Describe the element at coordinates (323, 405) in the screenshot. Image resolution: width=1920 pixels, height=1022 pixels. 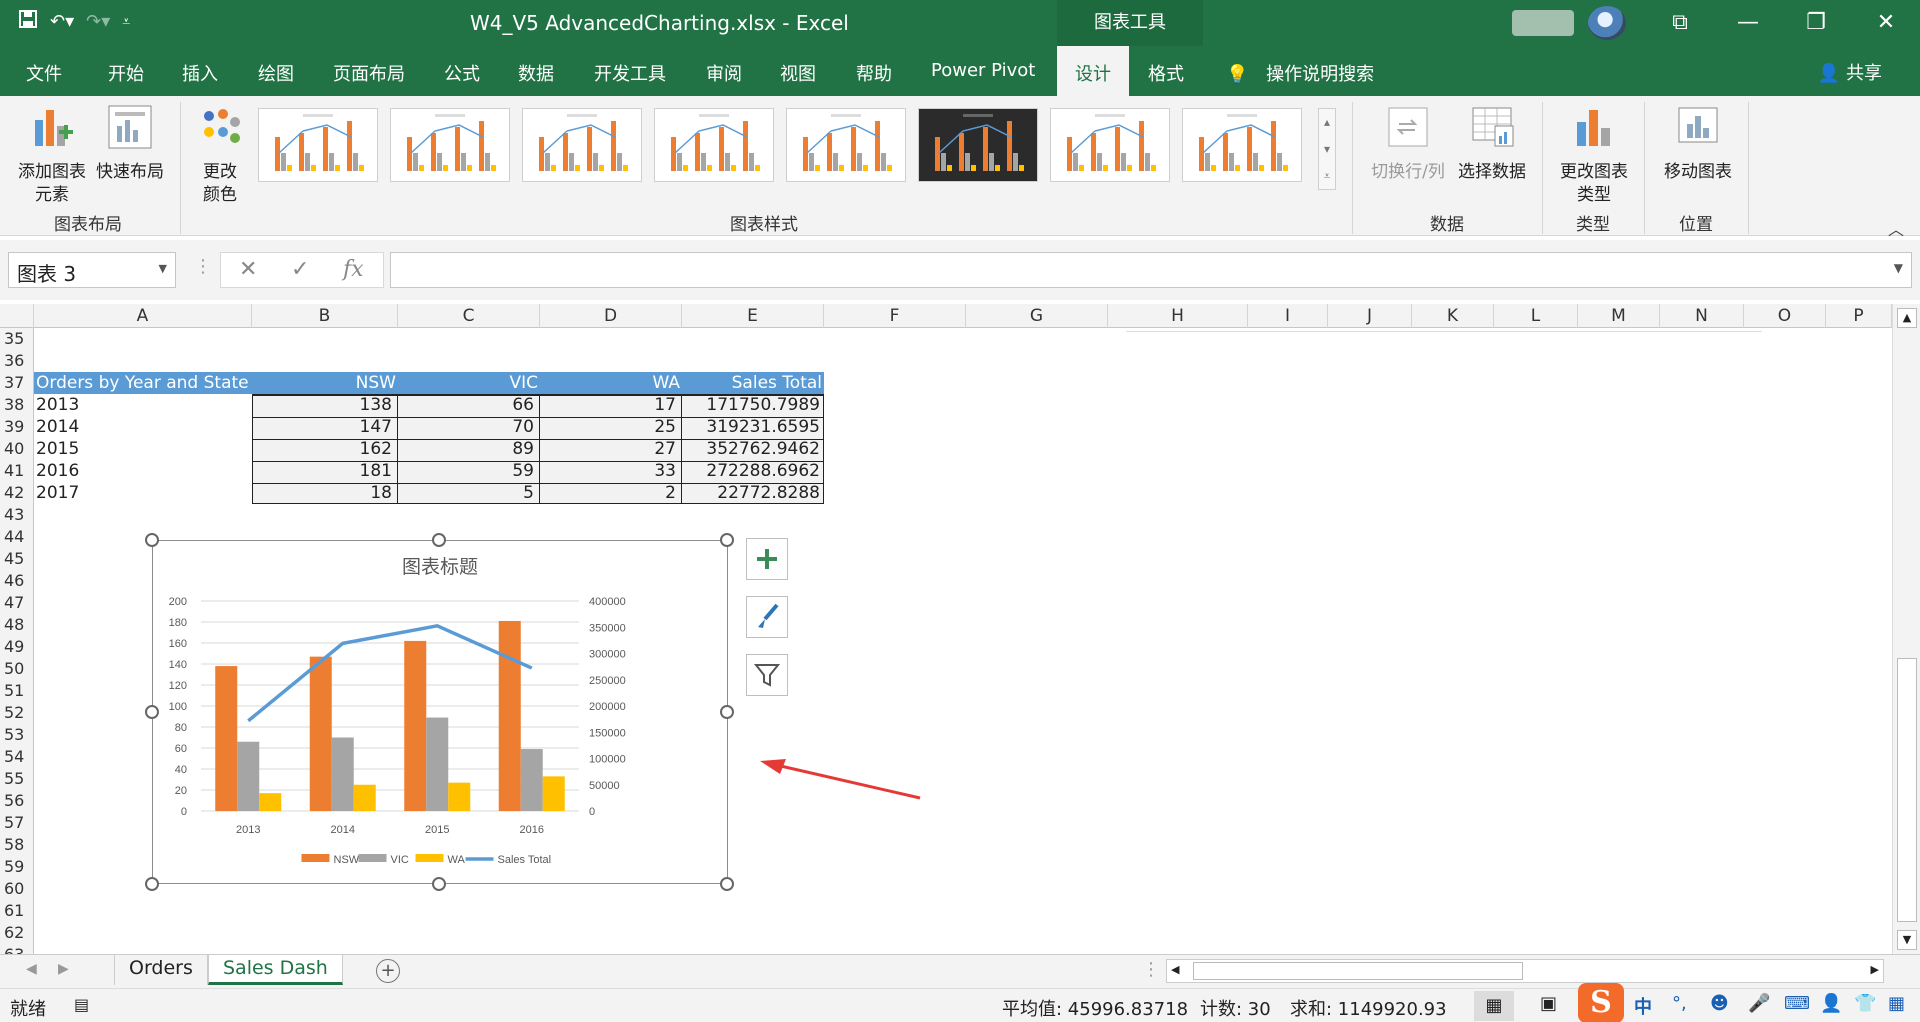
I see `table-cell-nsw: 138` at that location.